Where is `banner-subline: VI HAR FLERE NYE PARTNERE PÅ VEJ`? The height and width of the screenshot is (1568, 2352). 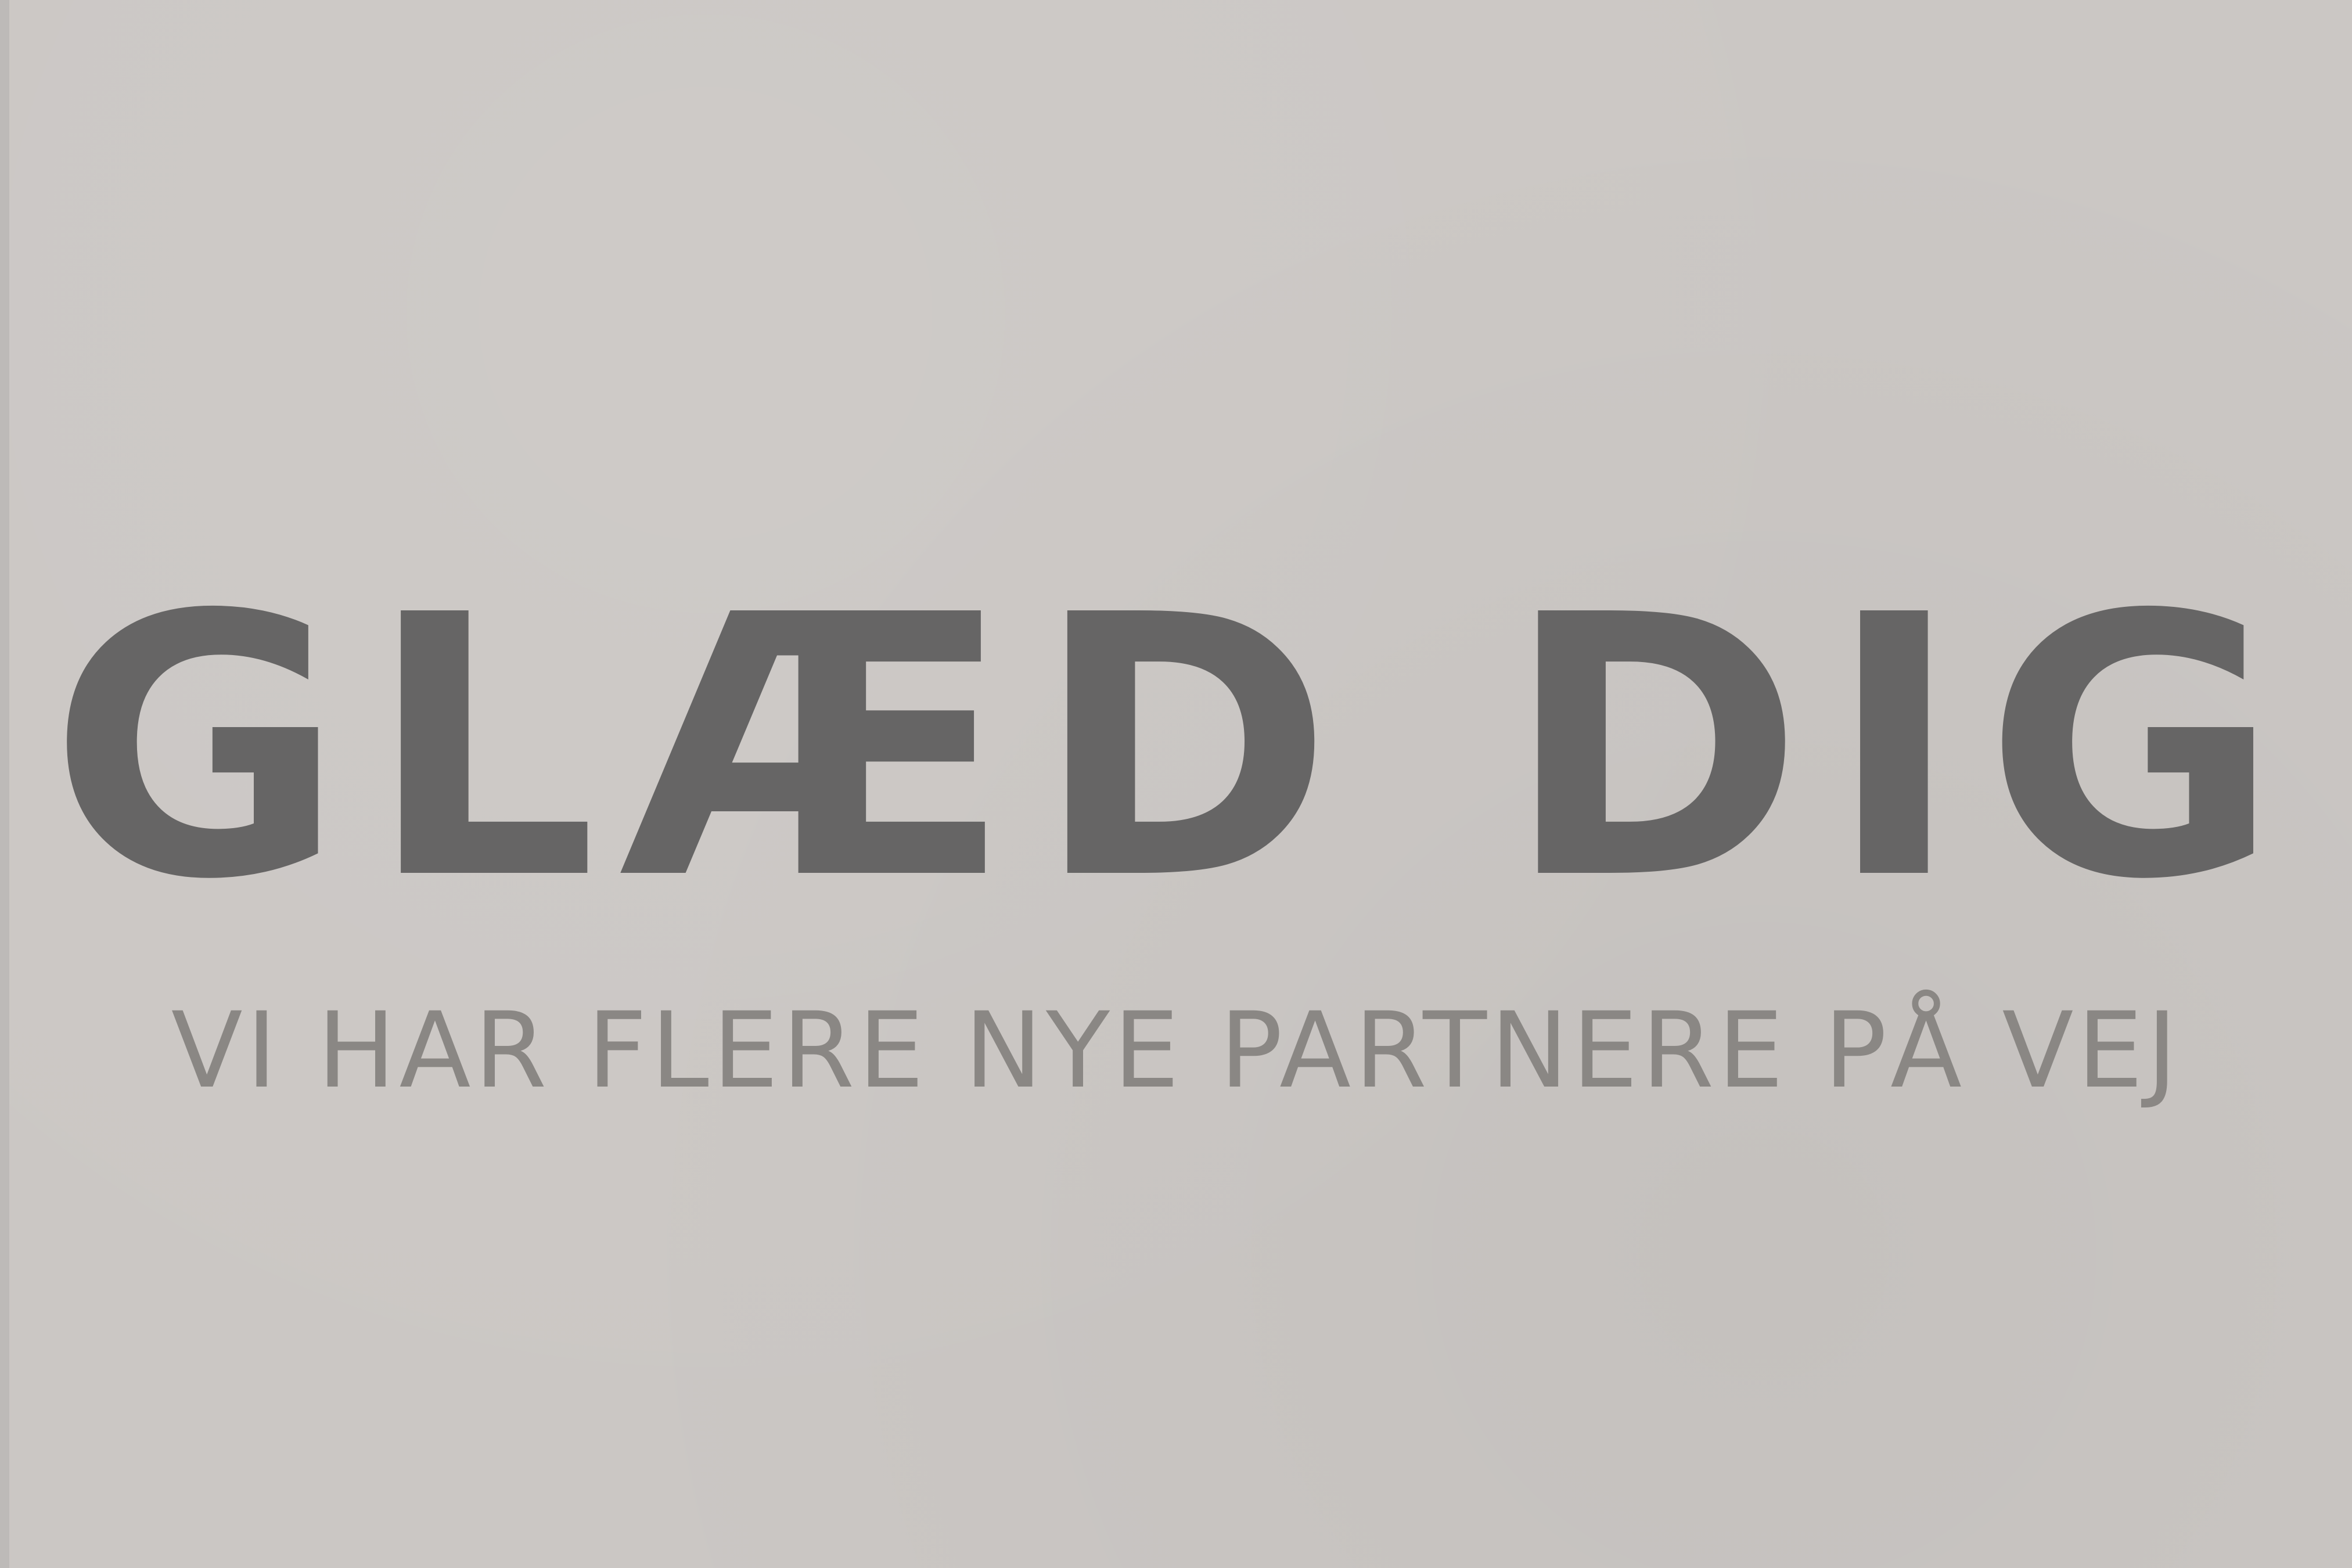 banner-subline: VI HAR FLERE NYE PARTNERE PÅ VEJ is located at coordinates (1176, 1051).